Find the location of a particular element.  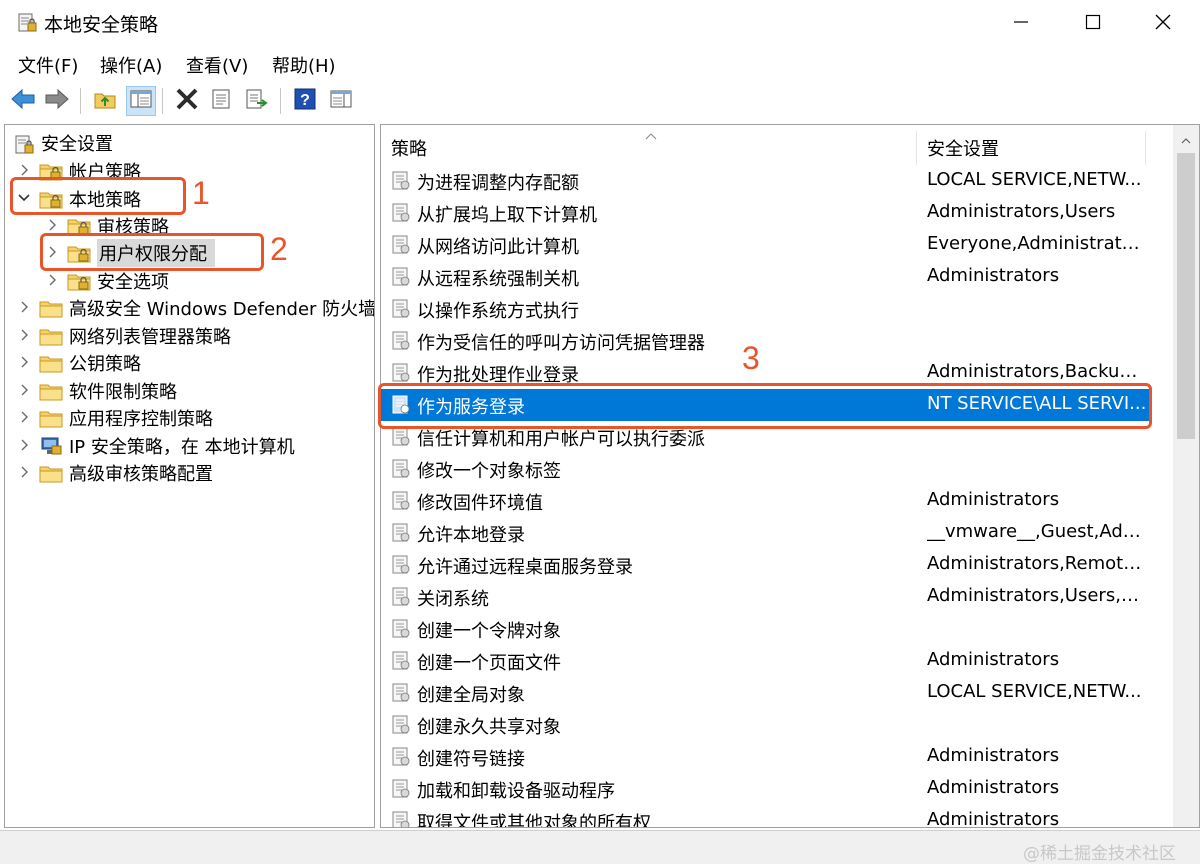

tree-item-label: IP 安全策略，在 本地计算机 is located at coordinates (182, 447).